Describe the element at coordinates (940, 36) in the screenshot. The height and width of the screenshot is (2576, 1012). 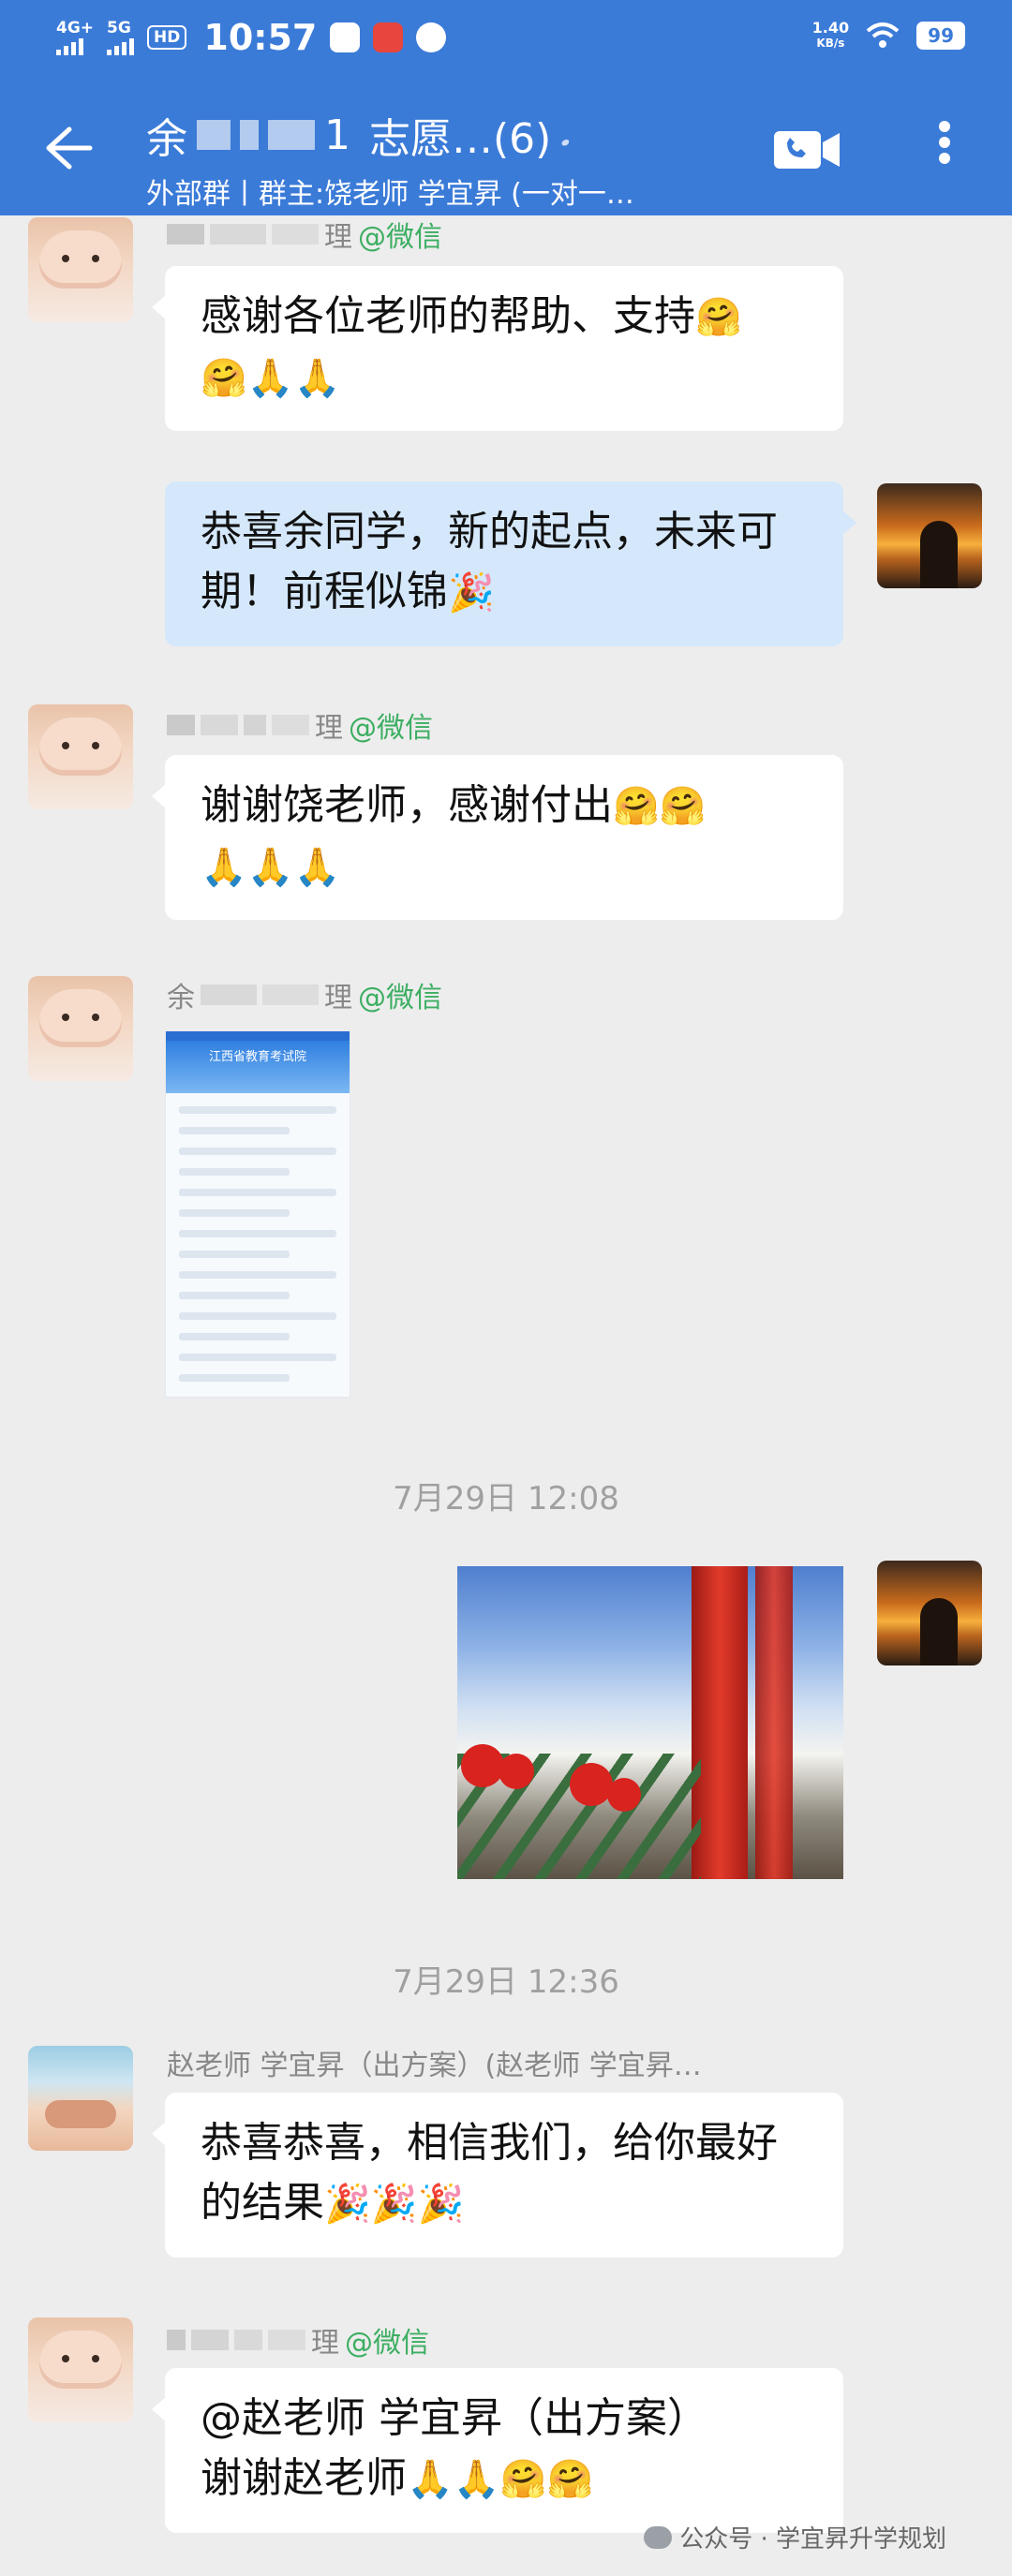
I see `battery-icon: 99` at that location.